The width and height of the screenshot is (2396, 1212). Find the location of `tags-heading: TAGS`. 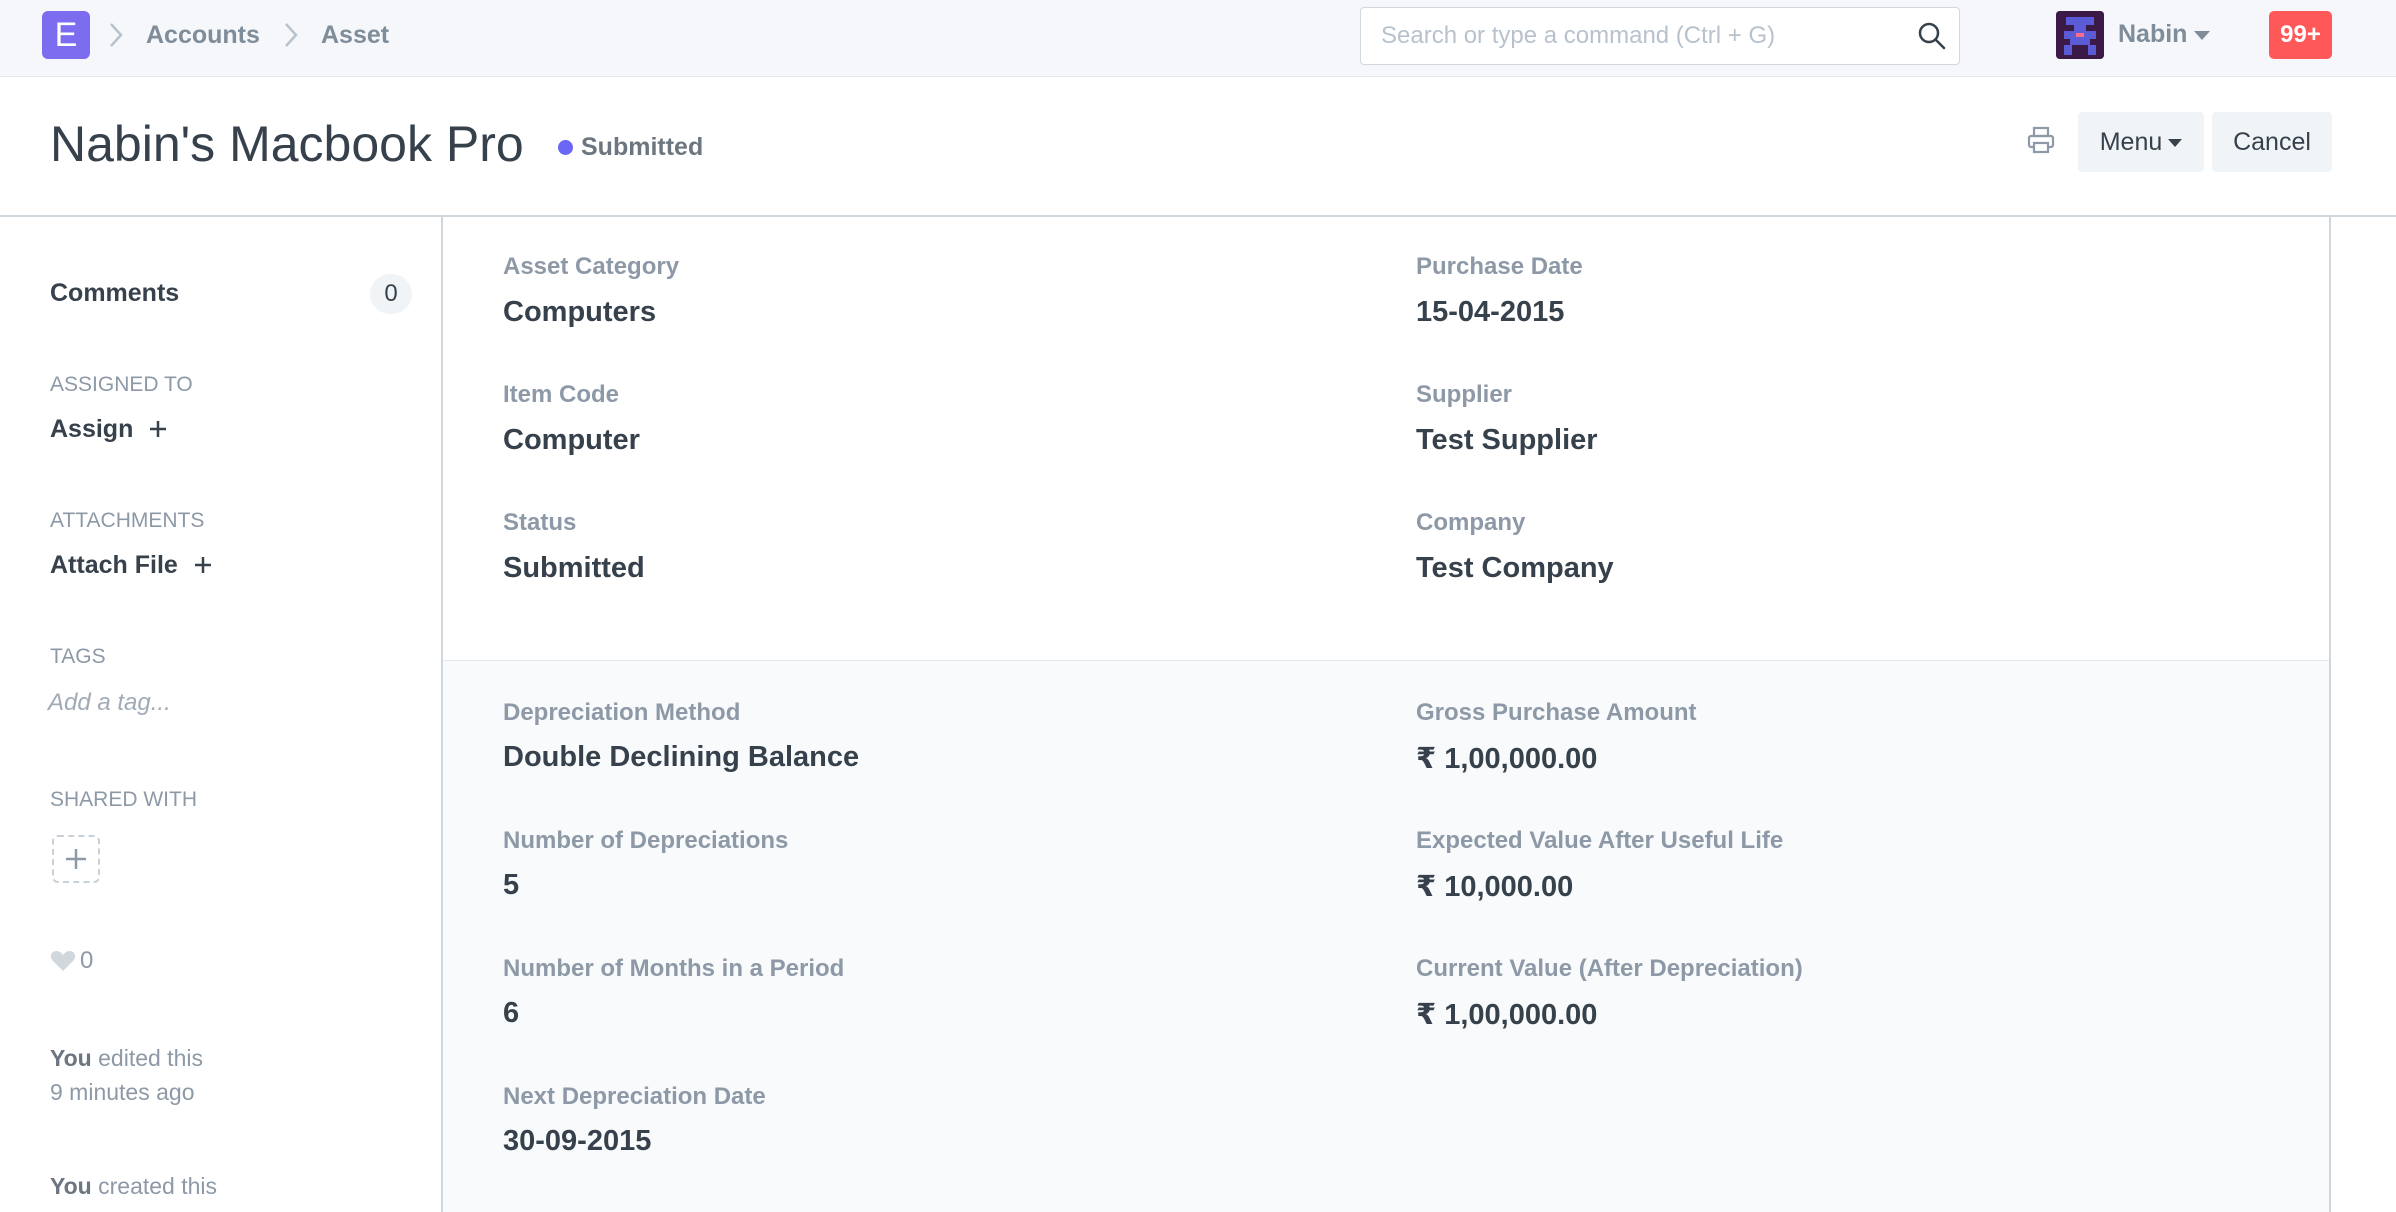

tags-heading: TAGS is located at coordinates (78, 656).